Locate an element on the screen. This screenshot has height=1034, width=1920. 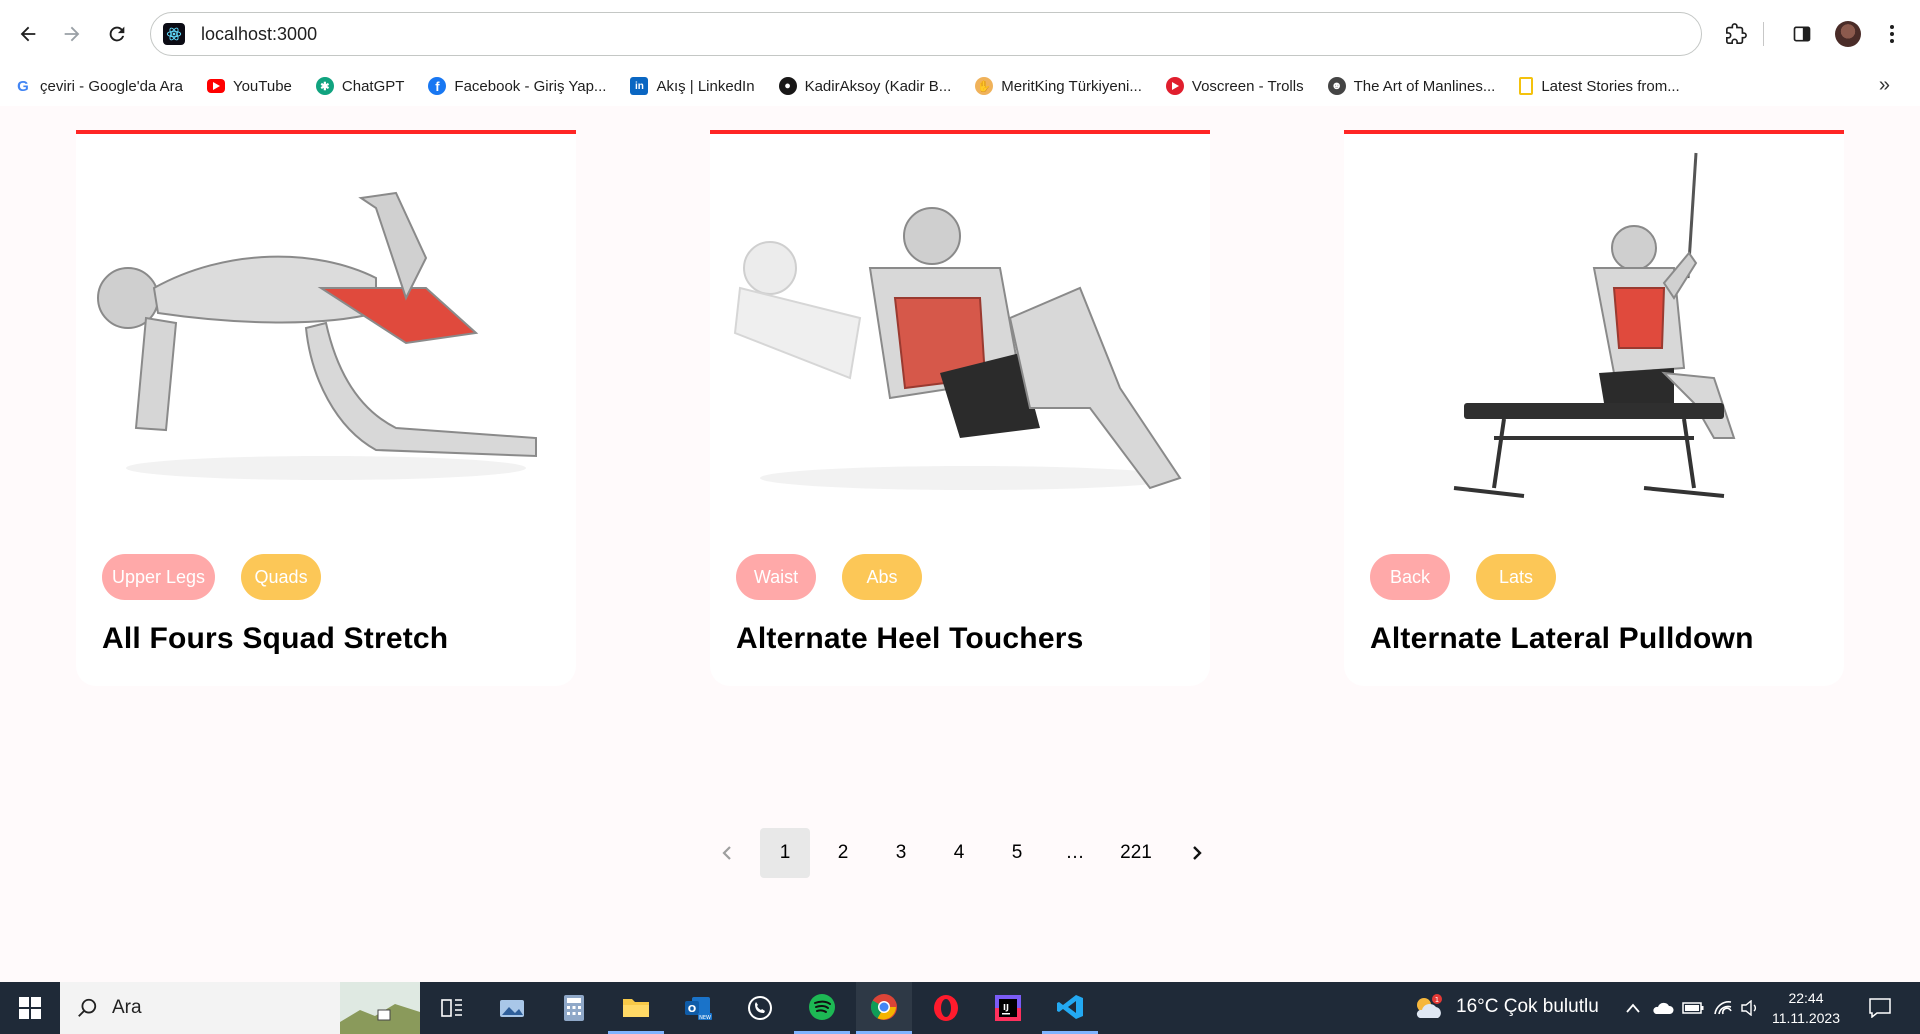
exercise-card: Upper Legs Quads All Fours Squad Stretch is located at coordinates (326, 408).